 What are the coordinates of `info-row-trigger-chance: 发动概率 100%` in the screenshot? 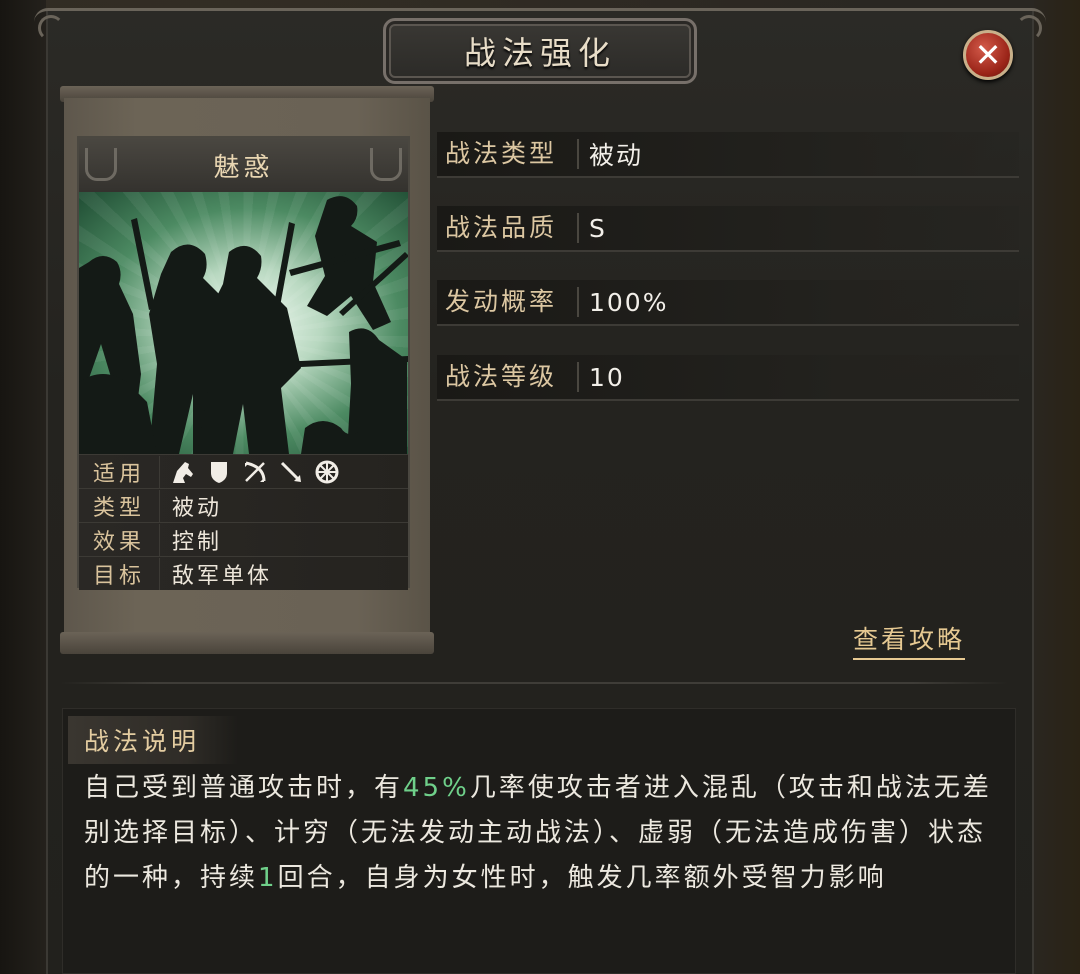 It's located at (728, 303).